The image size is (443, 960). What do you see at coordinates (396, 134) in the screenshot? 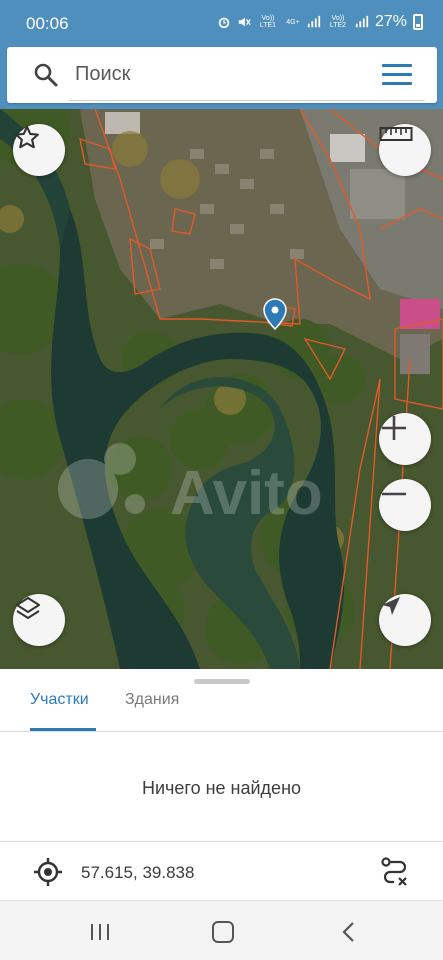
I see `ruler-icon` at bounding box center [396, 134].